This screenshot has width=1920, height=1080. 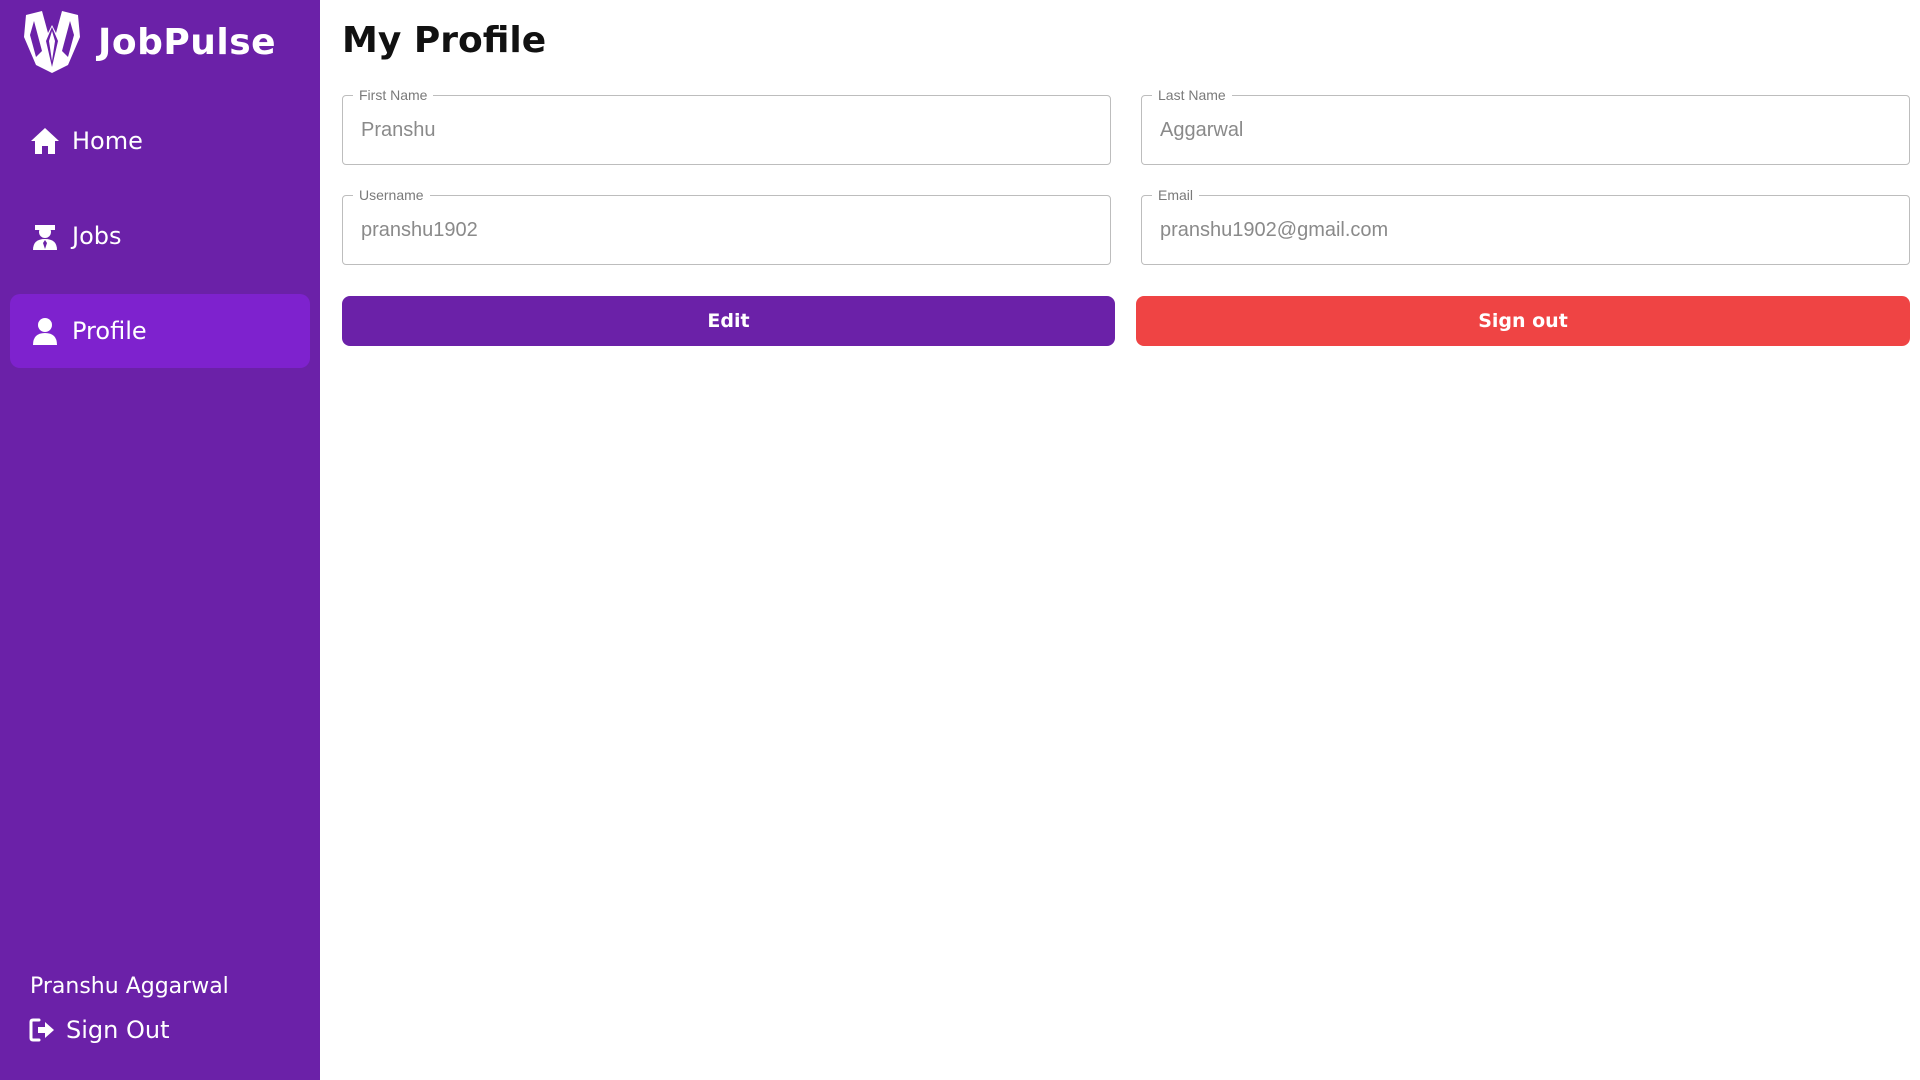 What do you see at coordinates (45, 141) in the screenshot?
I see `home-icon` at bounding box center [45, 141].